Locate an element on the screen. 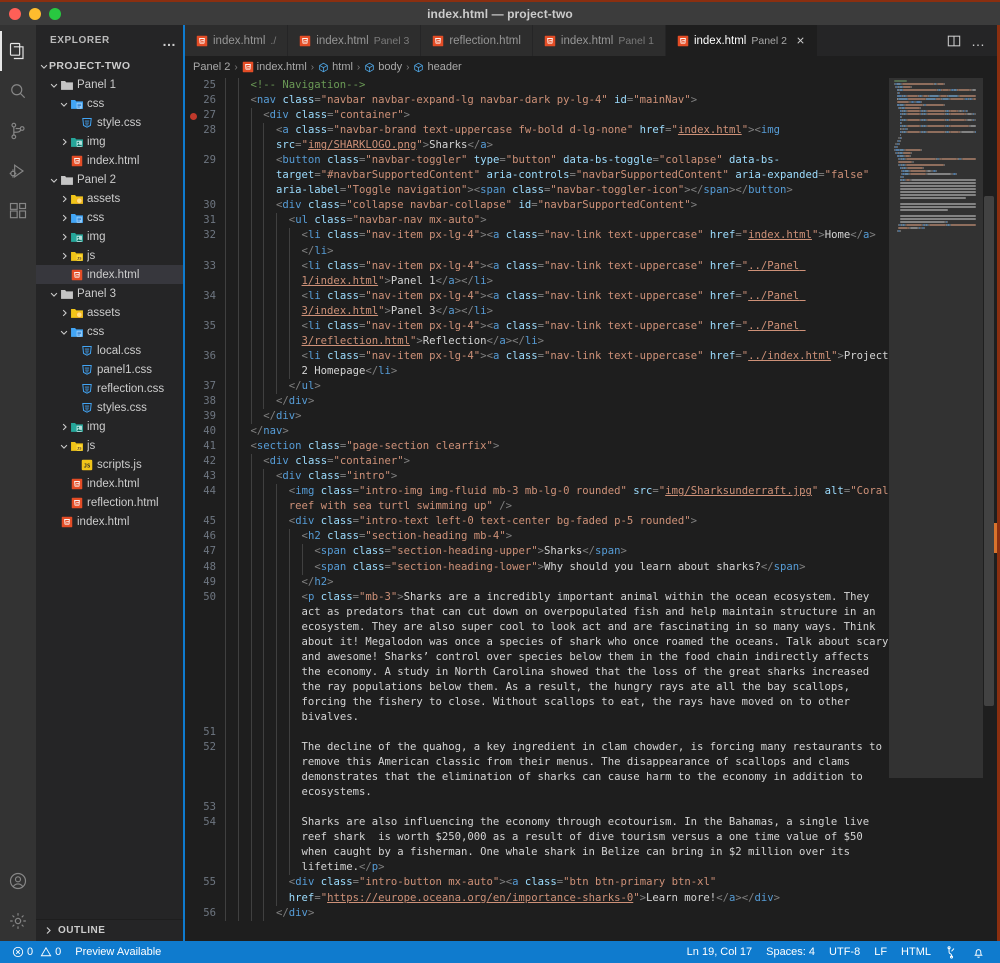  line-number: 26 is located at coordinates (205, 100).